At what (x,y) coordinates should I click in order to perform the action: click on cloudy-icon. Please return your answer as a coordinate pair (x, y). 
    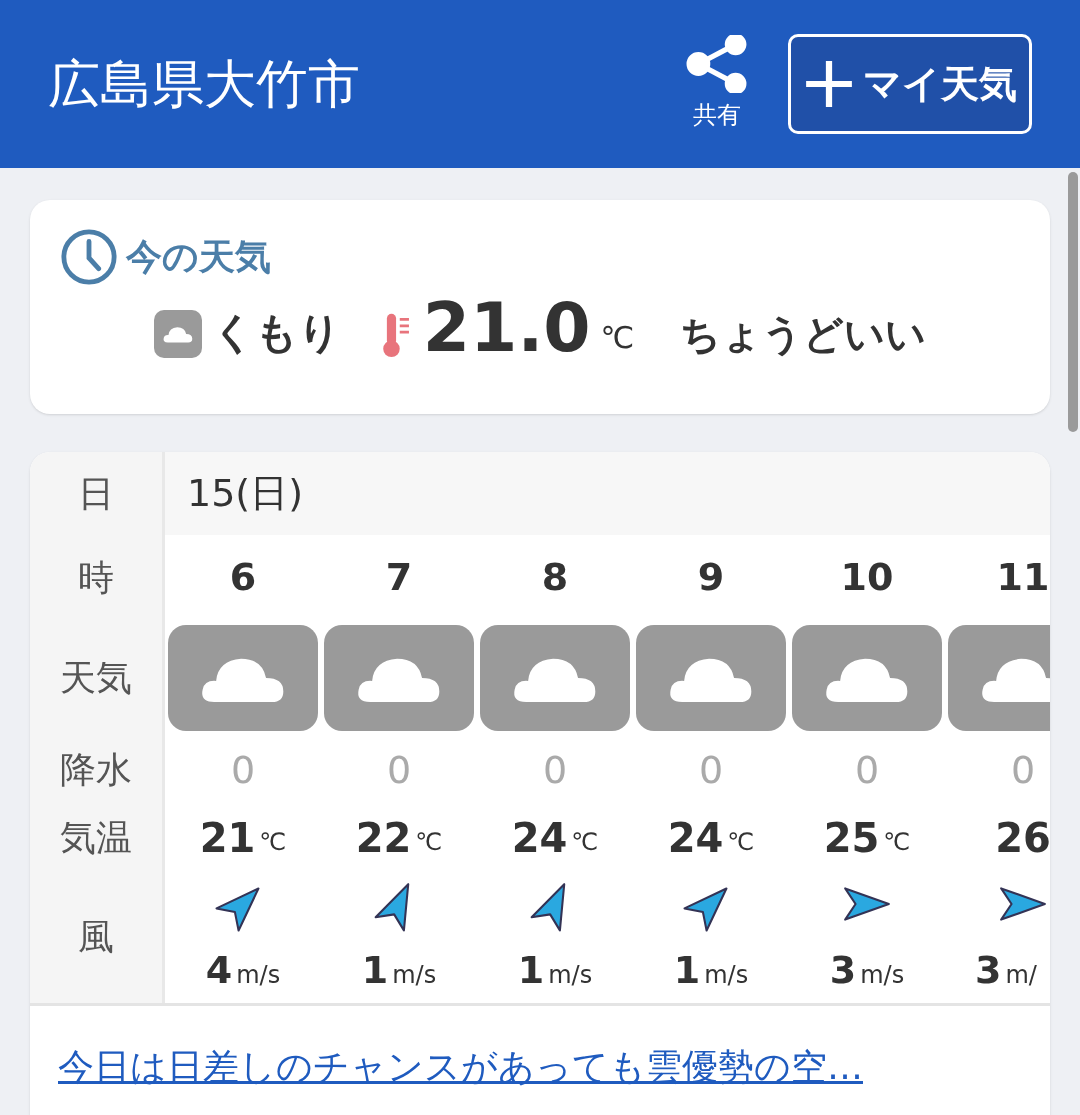
    Looking at the image, I should click on (177, 334).